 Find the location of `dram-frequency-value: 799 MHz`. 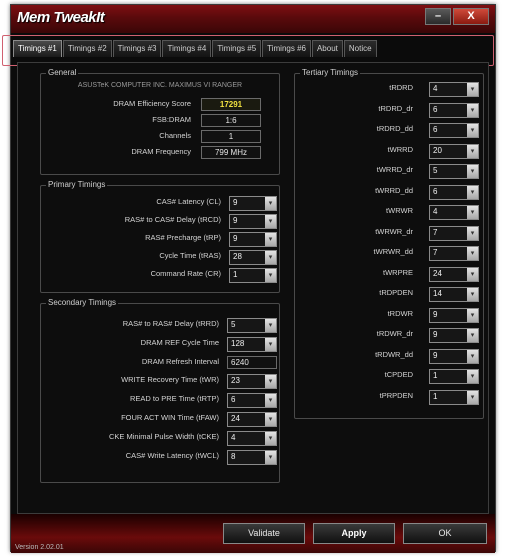

dram-frequency-value: 799 MHz is located at coordinates (231, 152).